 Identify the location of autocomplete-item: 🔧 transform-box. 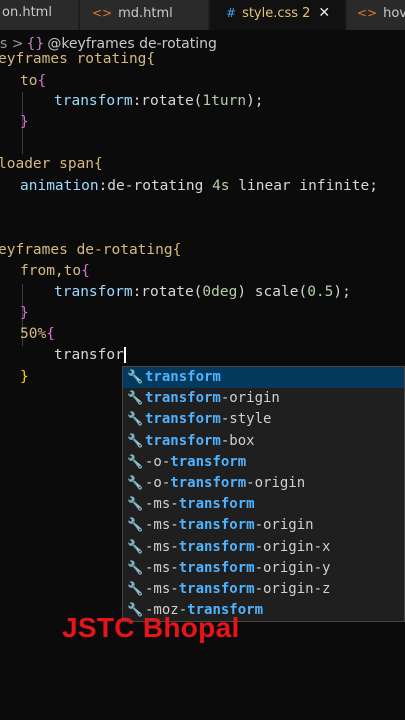
(263, 441).